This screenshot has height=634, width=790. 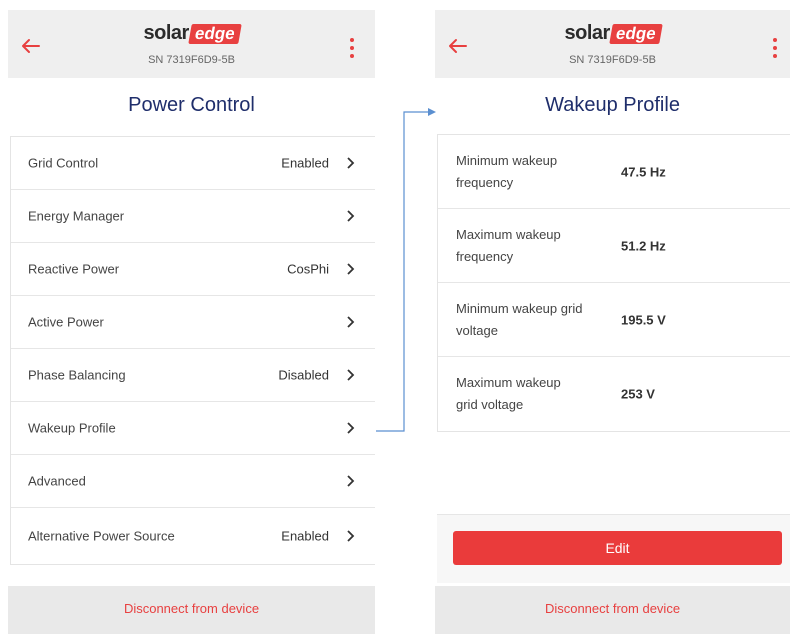 I want to click on menu-item-alternative-power-source: Alternative Power Source Enabled, so click(x=193, y=536).